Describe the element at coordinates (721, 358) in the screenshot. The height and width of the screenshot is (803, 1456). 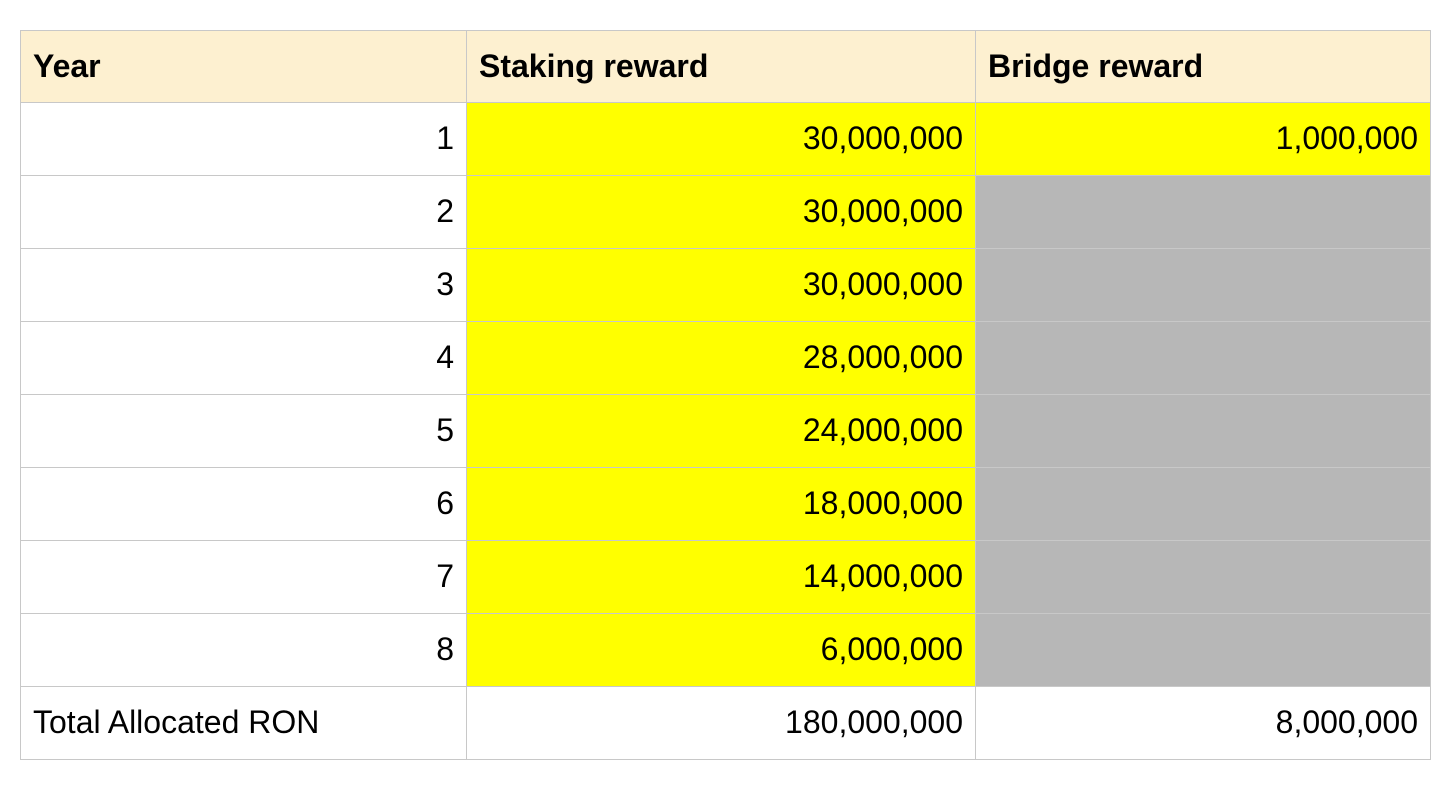
I see `staking-reward-cell: 28,000,000` at that location.